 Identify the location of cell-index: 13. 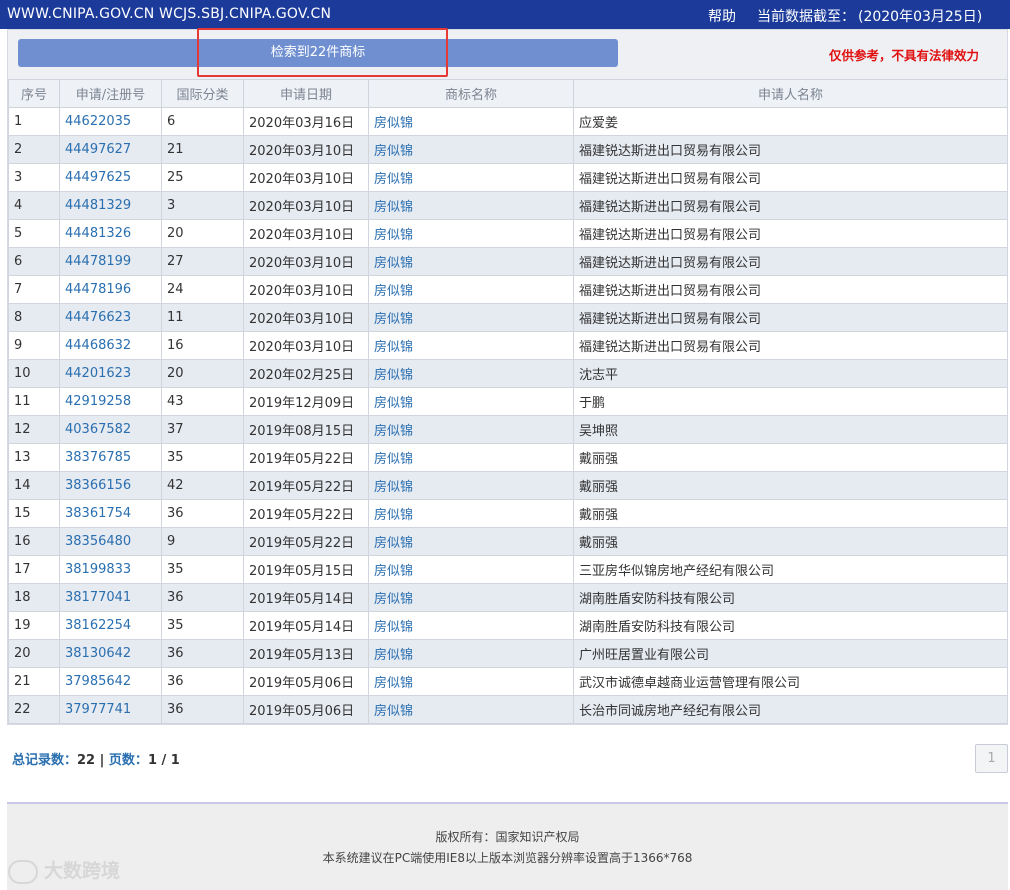
(34, 457).